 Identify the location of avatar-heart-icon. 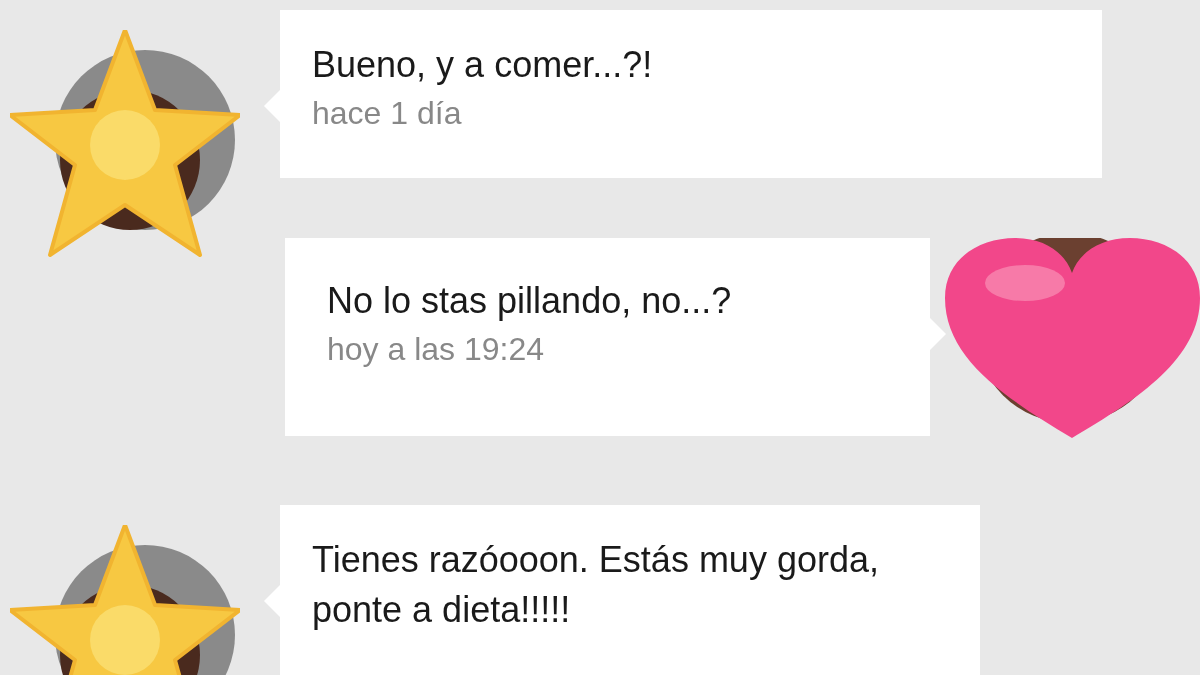
(1072, 338).